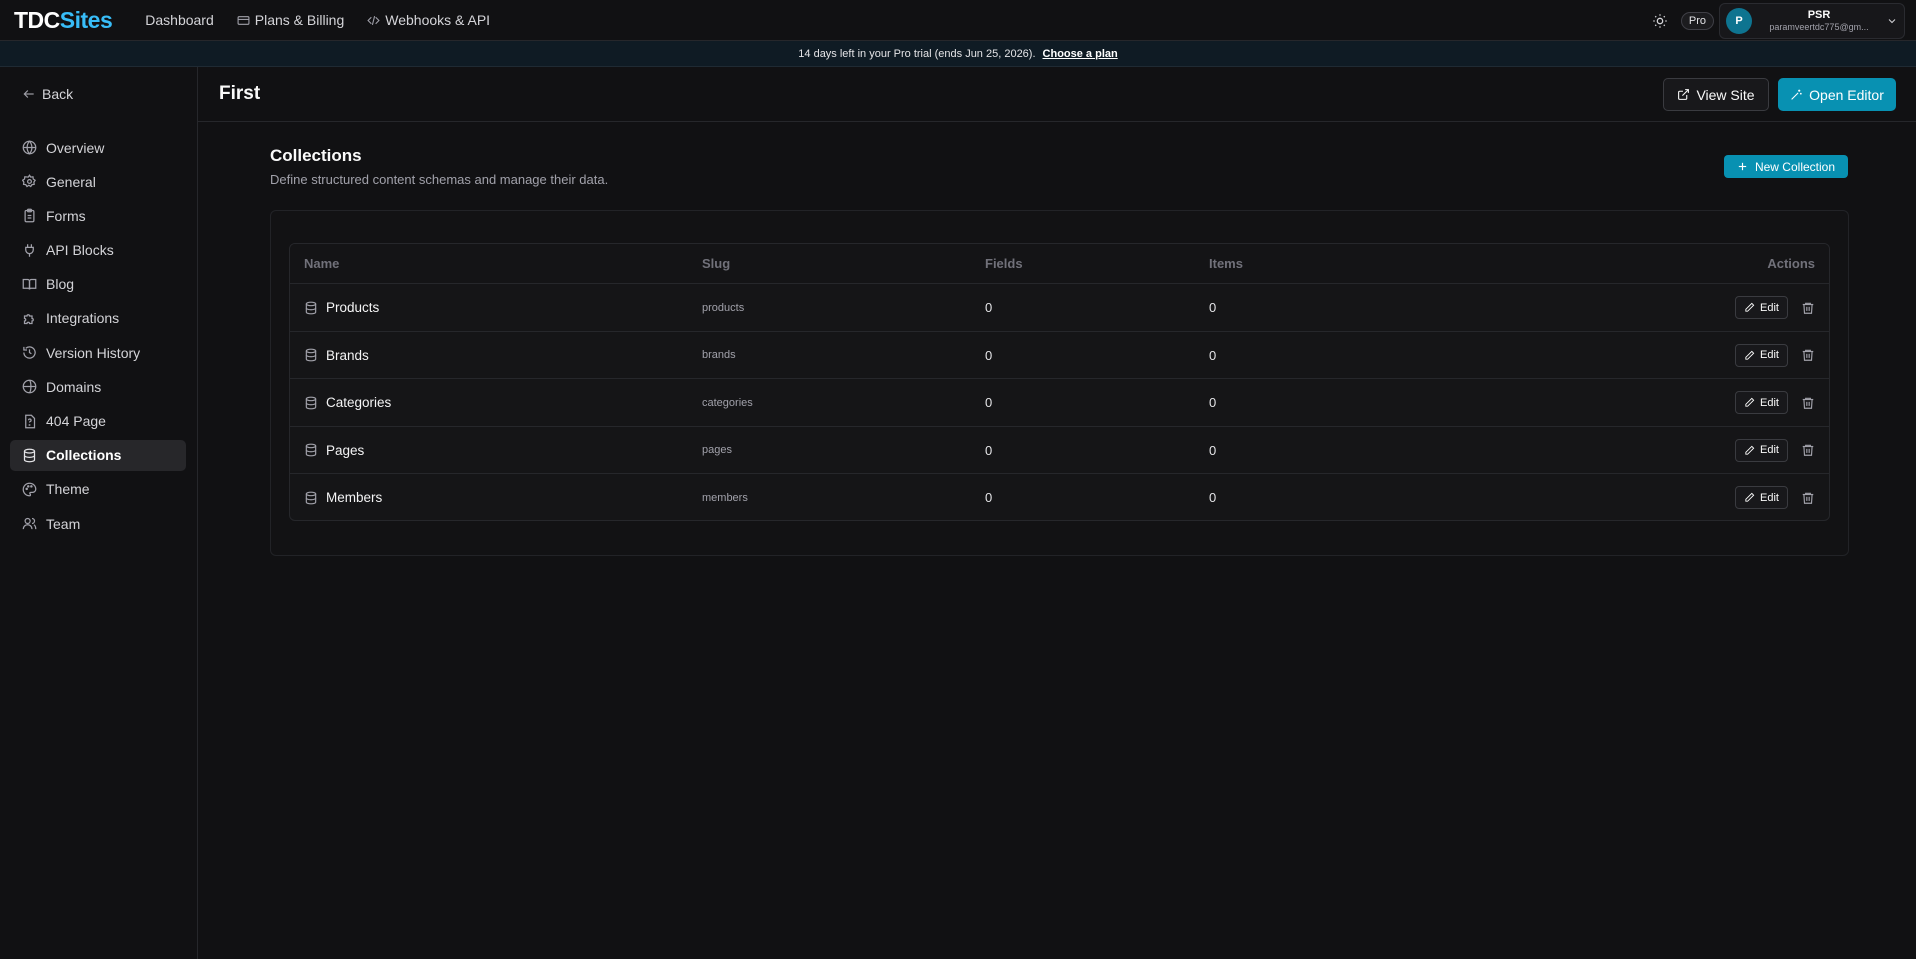 This screenshot has width=1916, height=959. Describe the element at coordinates (1660, 21) in the screenshot. I see `sun-icon` at that location.